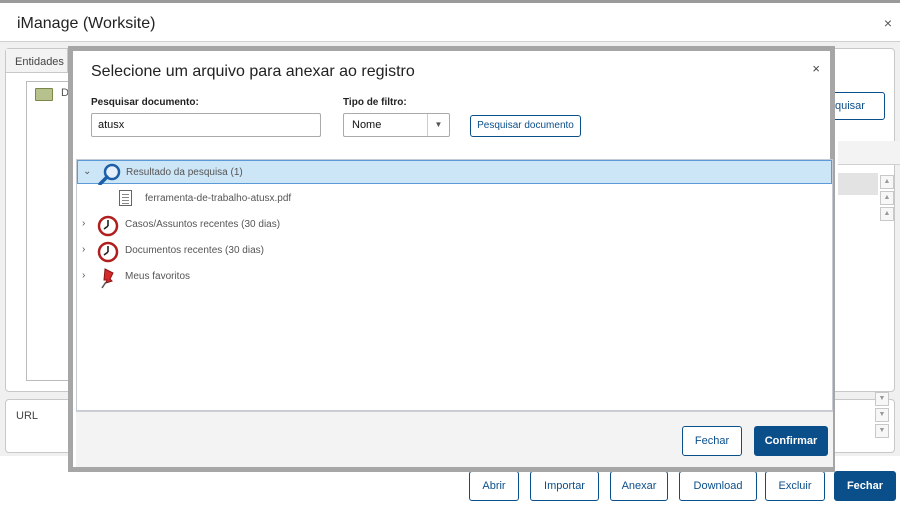 The image size is (900, 511). I want to click on file-name: ferramenta-de-trabalho-atusx.pdf, so click(218, 198).